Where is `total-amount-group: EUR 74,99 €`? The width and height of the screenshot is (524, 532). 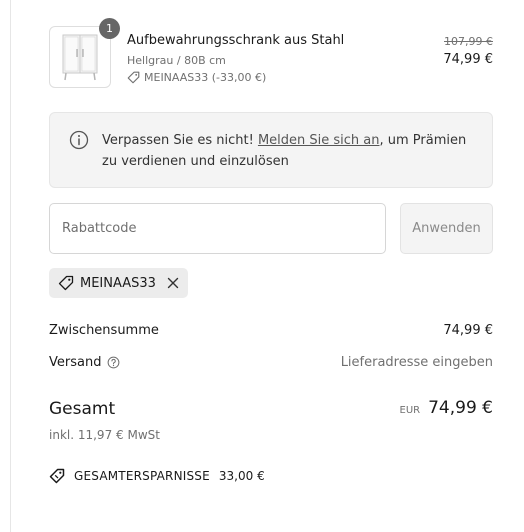 total-amount-group: EUR 74,99 € is located at coordinates (446, 408).